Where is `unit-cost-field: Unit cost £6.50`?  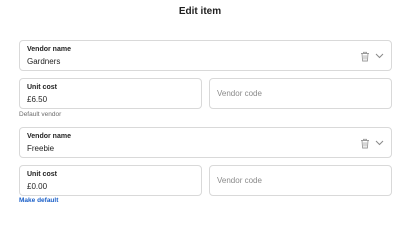
unit-cost-field: Unit cost £6.50 is located at coordinates (110, 93).